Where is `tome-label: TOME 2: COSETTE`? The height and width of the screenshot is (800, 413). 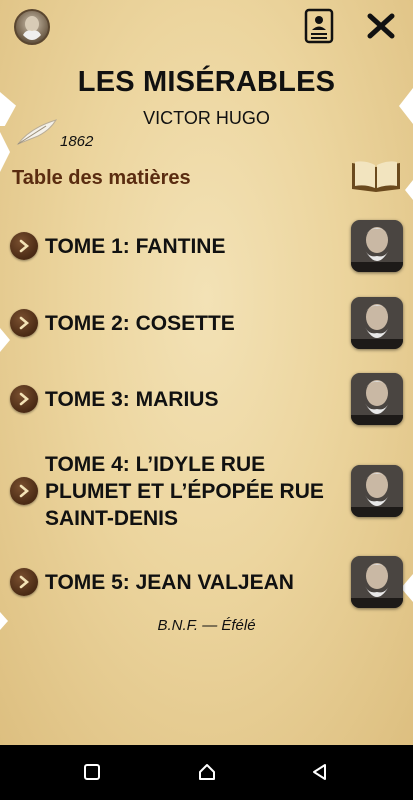 tome-label: TOME 2: COSETTE is located at coordinates (140, 323).